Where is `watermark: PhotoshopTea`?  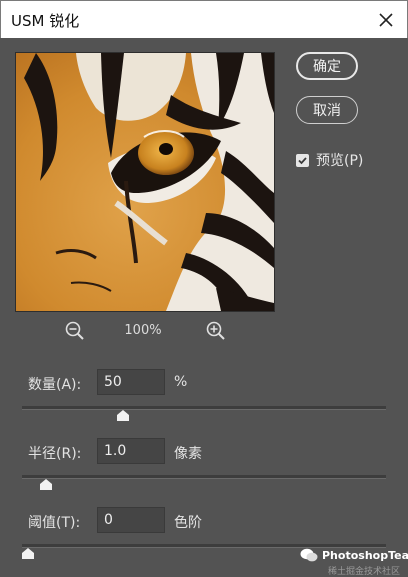 watermark: PhotoshopTea is located at coordinates (354, 555).